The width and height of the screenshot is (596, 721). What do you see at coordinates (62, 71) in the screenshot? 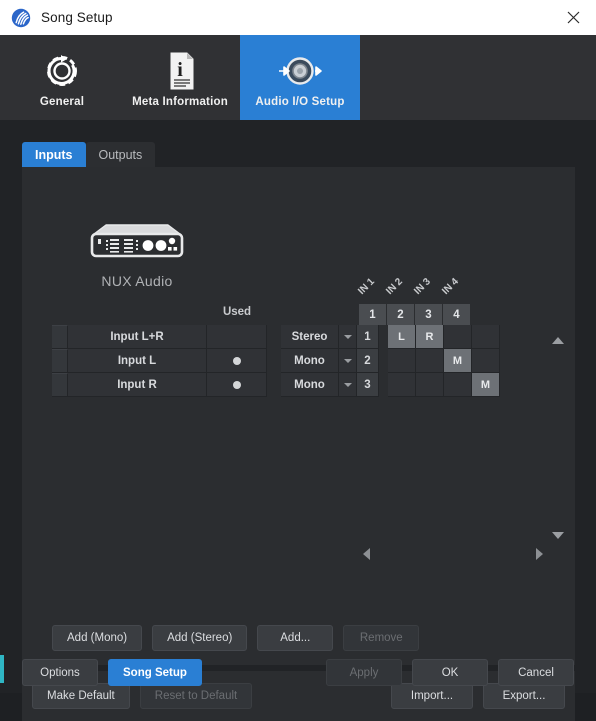
I see `gear-refresh-icon` at bounding box center [62, 71].